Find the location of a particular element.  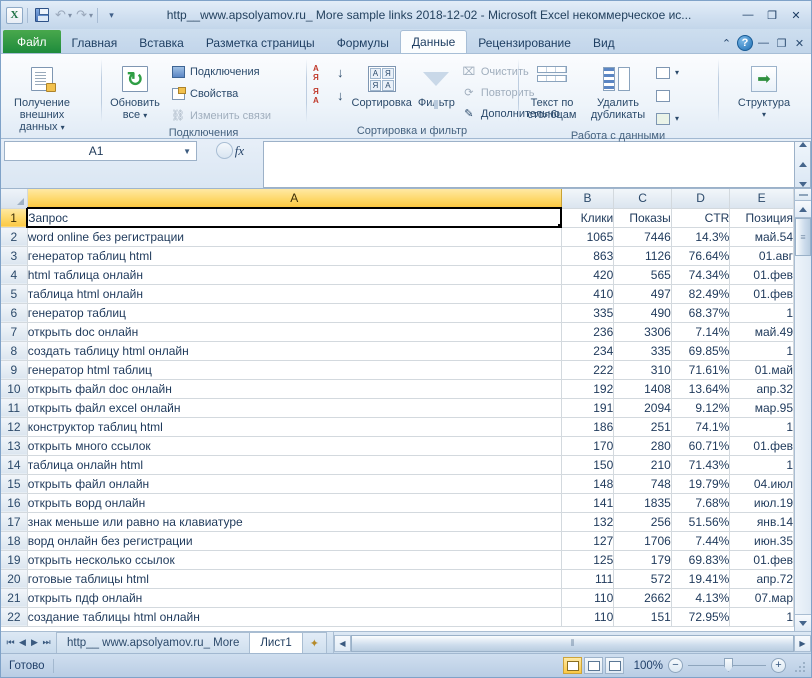

get-external-data-button: Получение внешних данных ▾ is located at coordinates (42, 98).